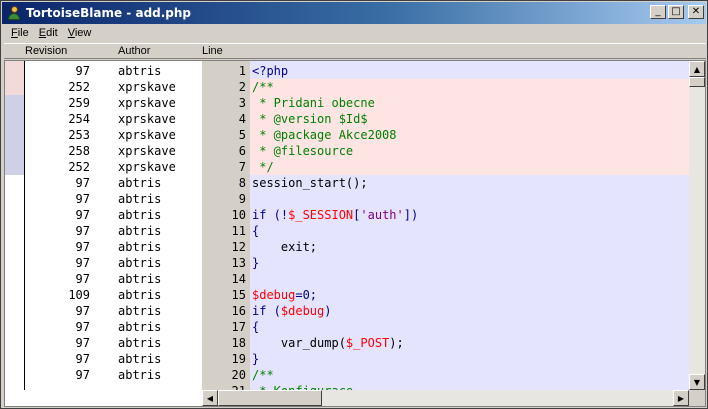 This screenshot has height=409, width=708. Describe the element at coordinates (445, 398) in the screenshot. I see `horizontal-scrollbar: ◀ ▶` at that location.